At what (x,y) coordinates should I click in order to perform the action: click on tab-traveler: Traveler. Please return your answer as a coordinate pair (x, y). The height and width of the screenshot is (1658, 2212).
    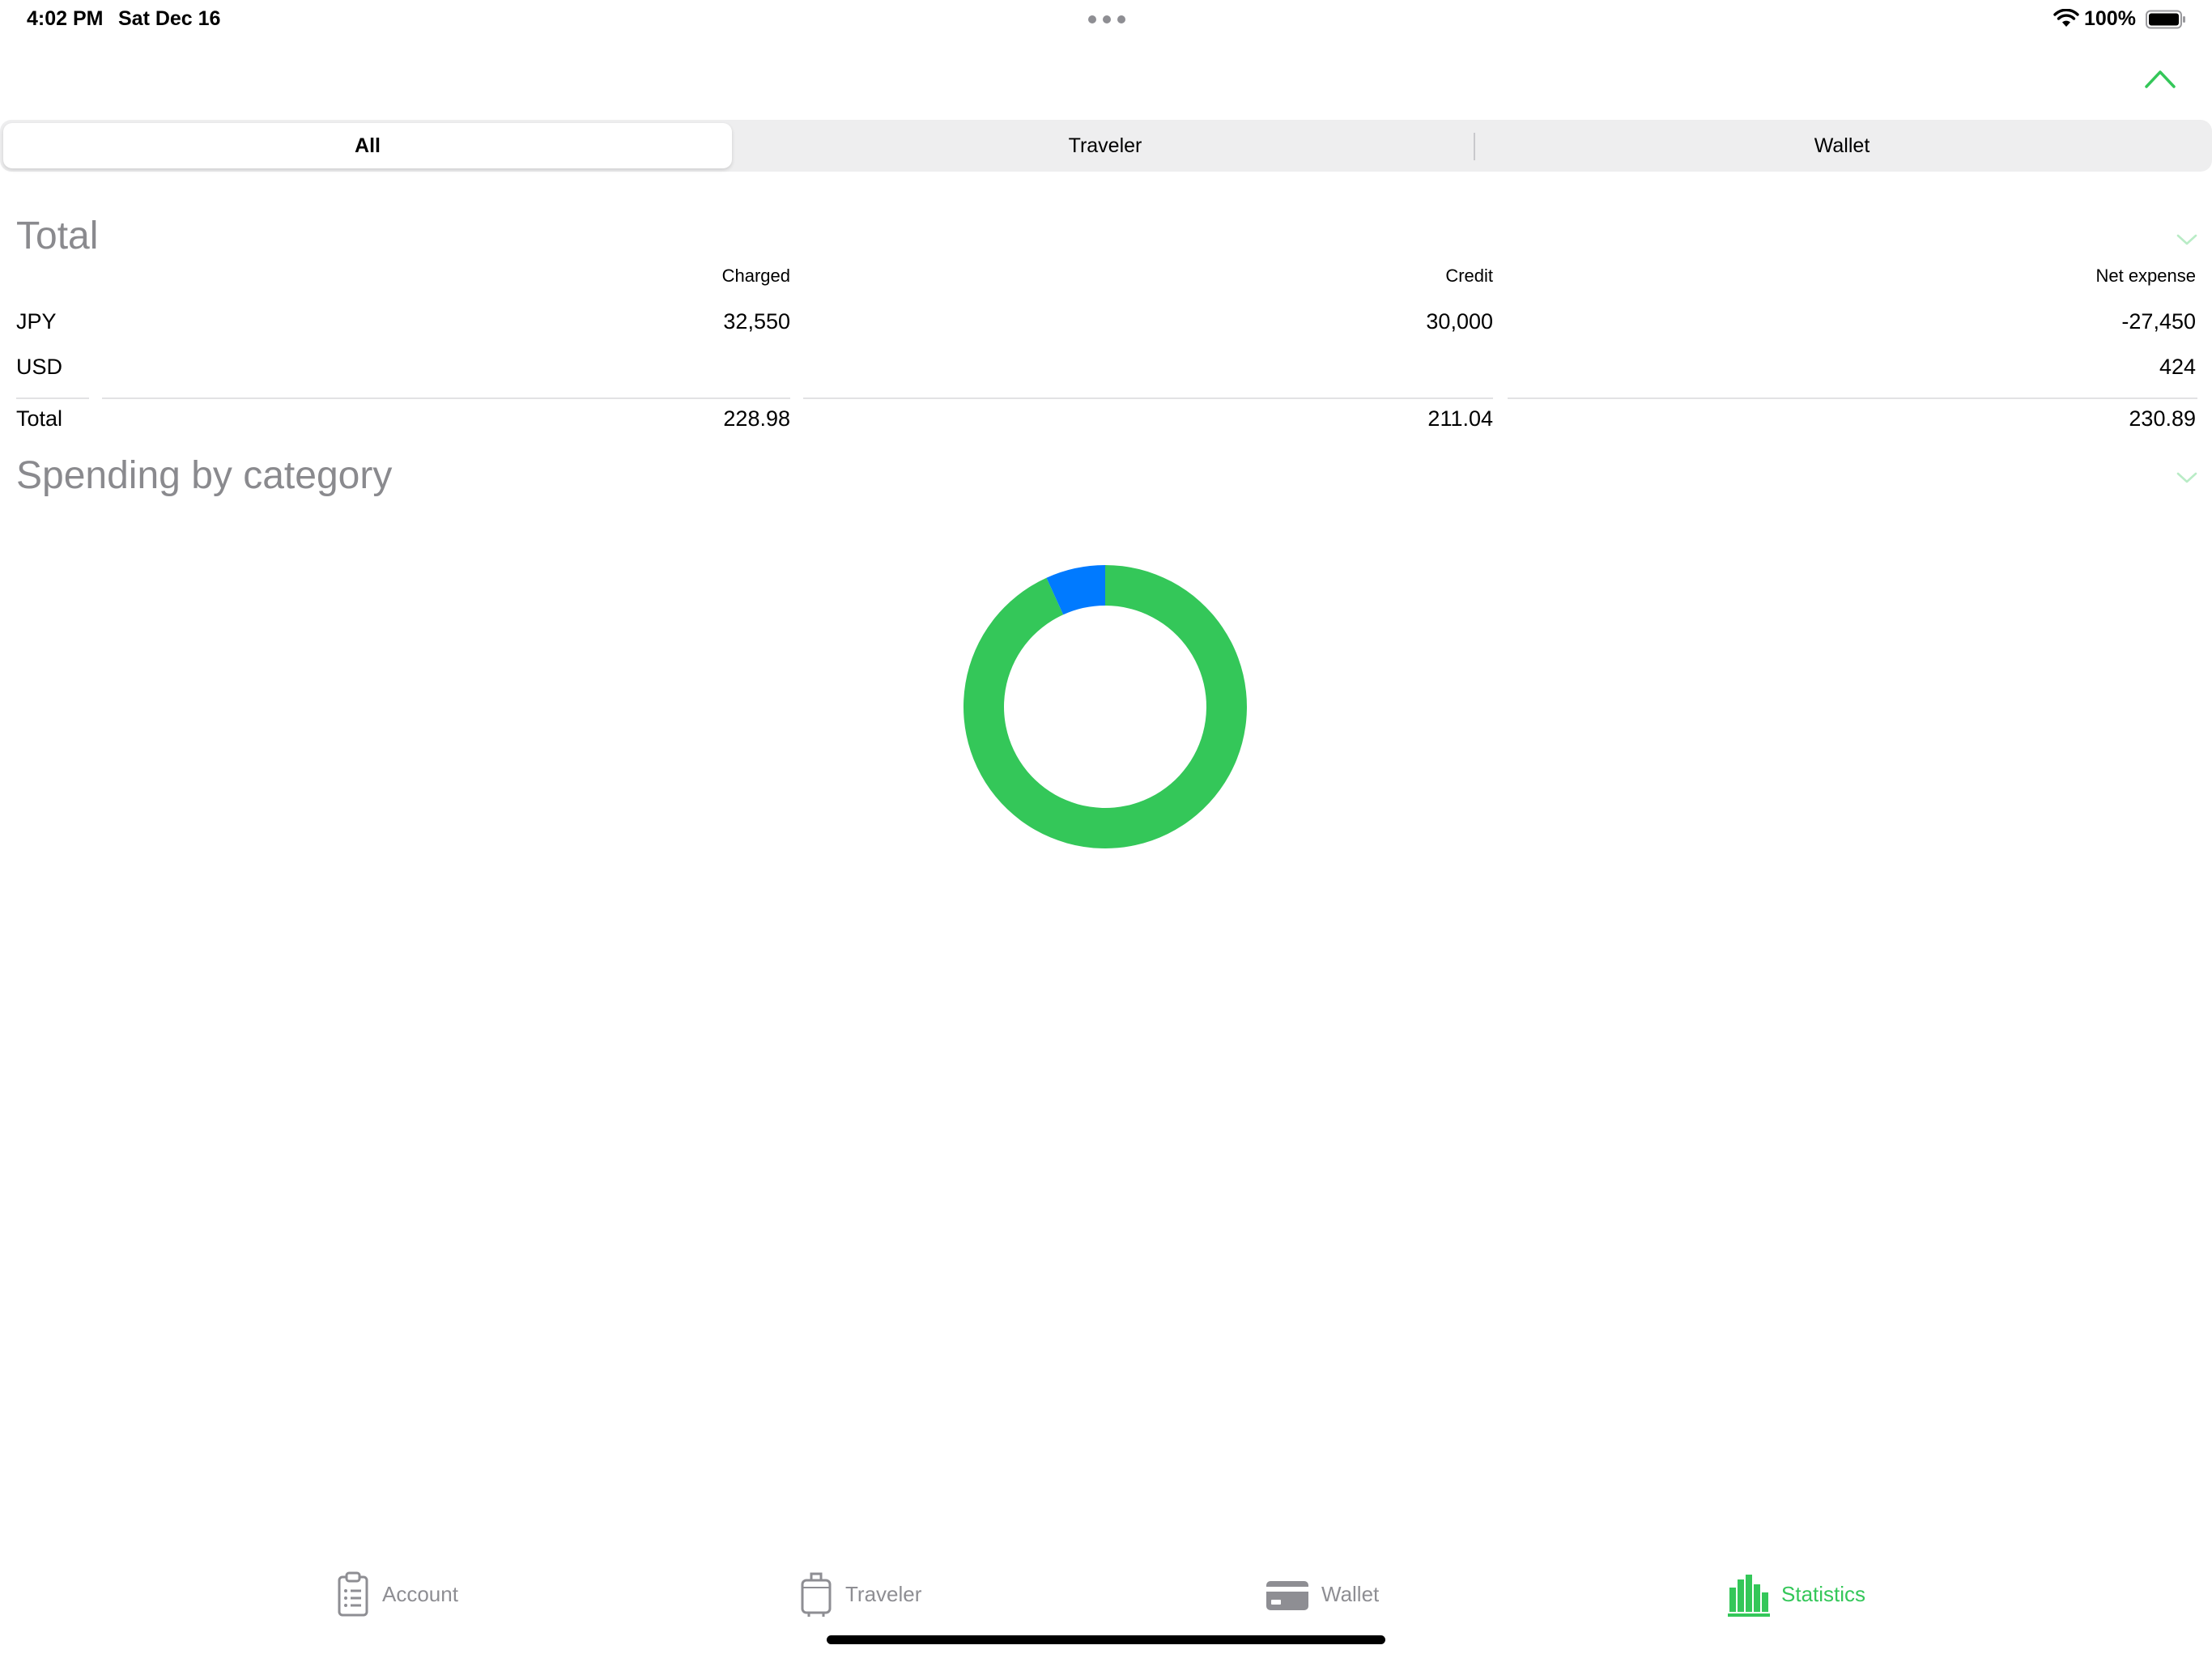
    Looking at the image, I should click on (860, 1594).